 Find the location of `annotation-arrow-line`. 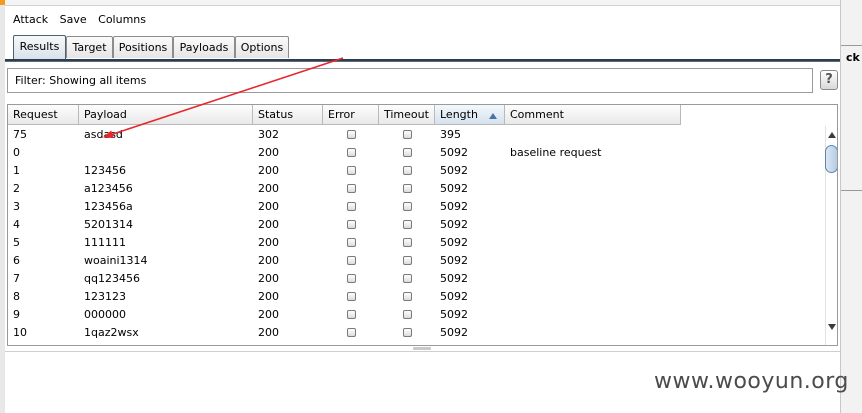

annotation-arrow-line is located at coordinates (223, 97).